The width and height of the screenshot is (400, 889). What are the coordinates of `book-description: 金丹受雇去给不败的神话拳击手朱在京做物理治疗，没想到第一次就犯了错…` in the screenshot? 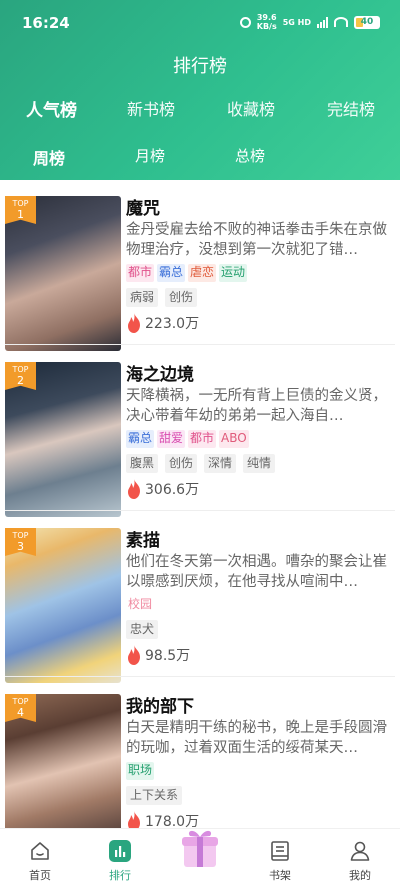 It's located at (256, 240).